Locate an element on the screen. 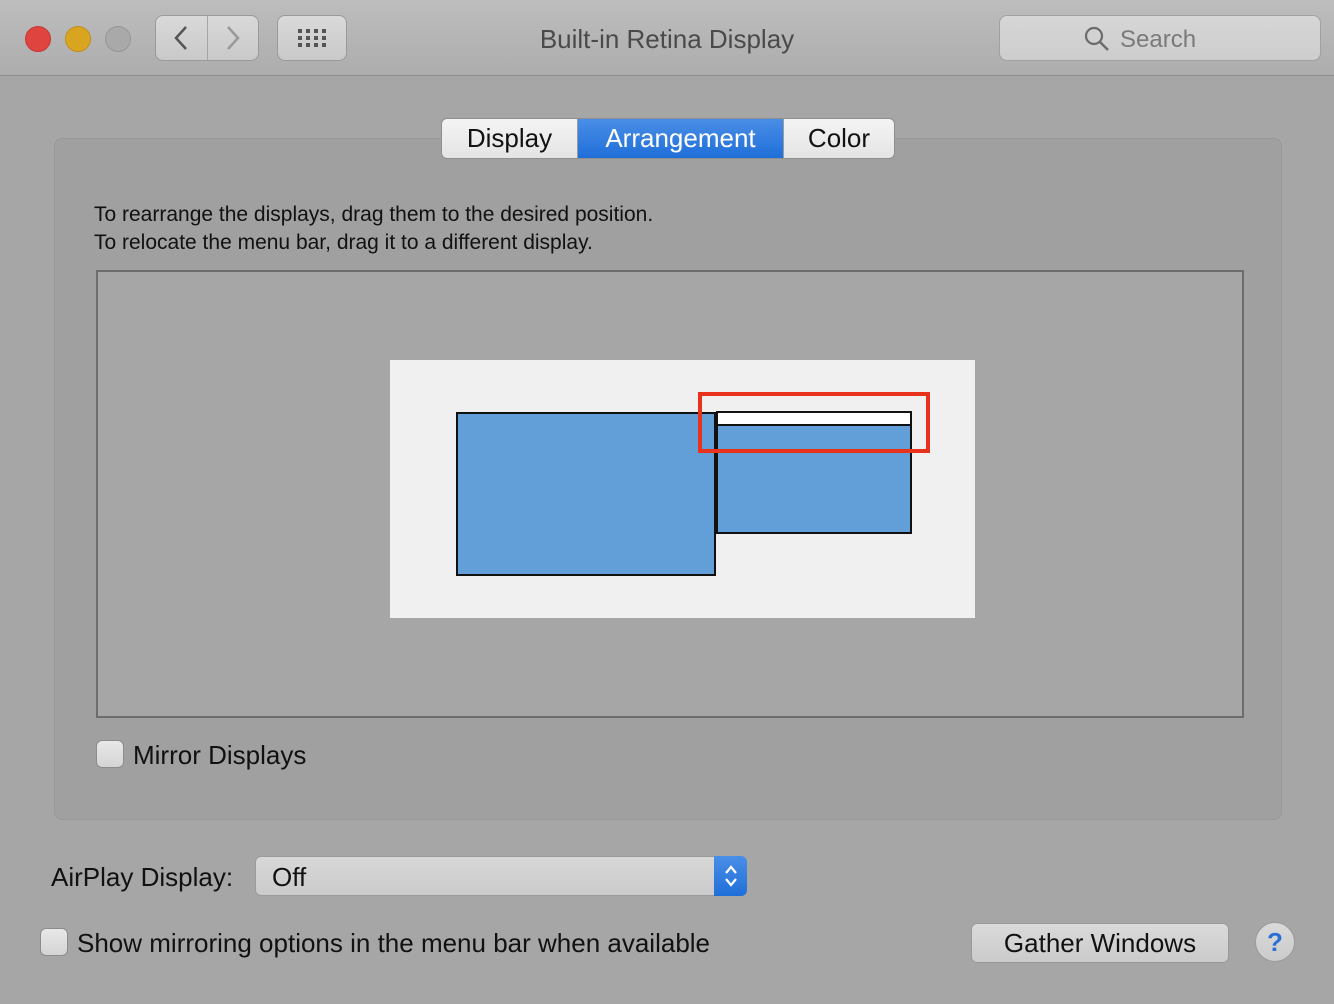 Image resolution: width=1334 pixels, height=1004 pixels. display-main is located at coordinates (586, 494).